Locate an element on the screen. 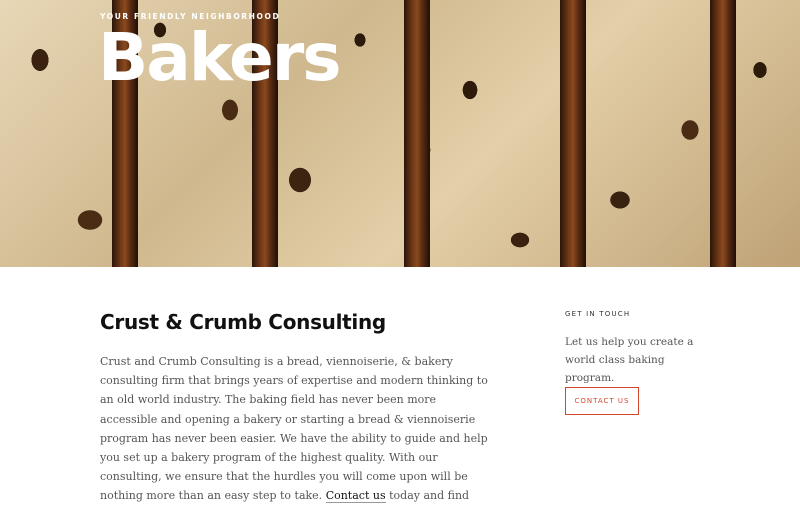  sidebar-heading: Get in Touch is located at coordinates (598, 314).